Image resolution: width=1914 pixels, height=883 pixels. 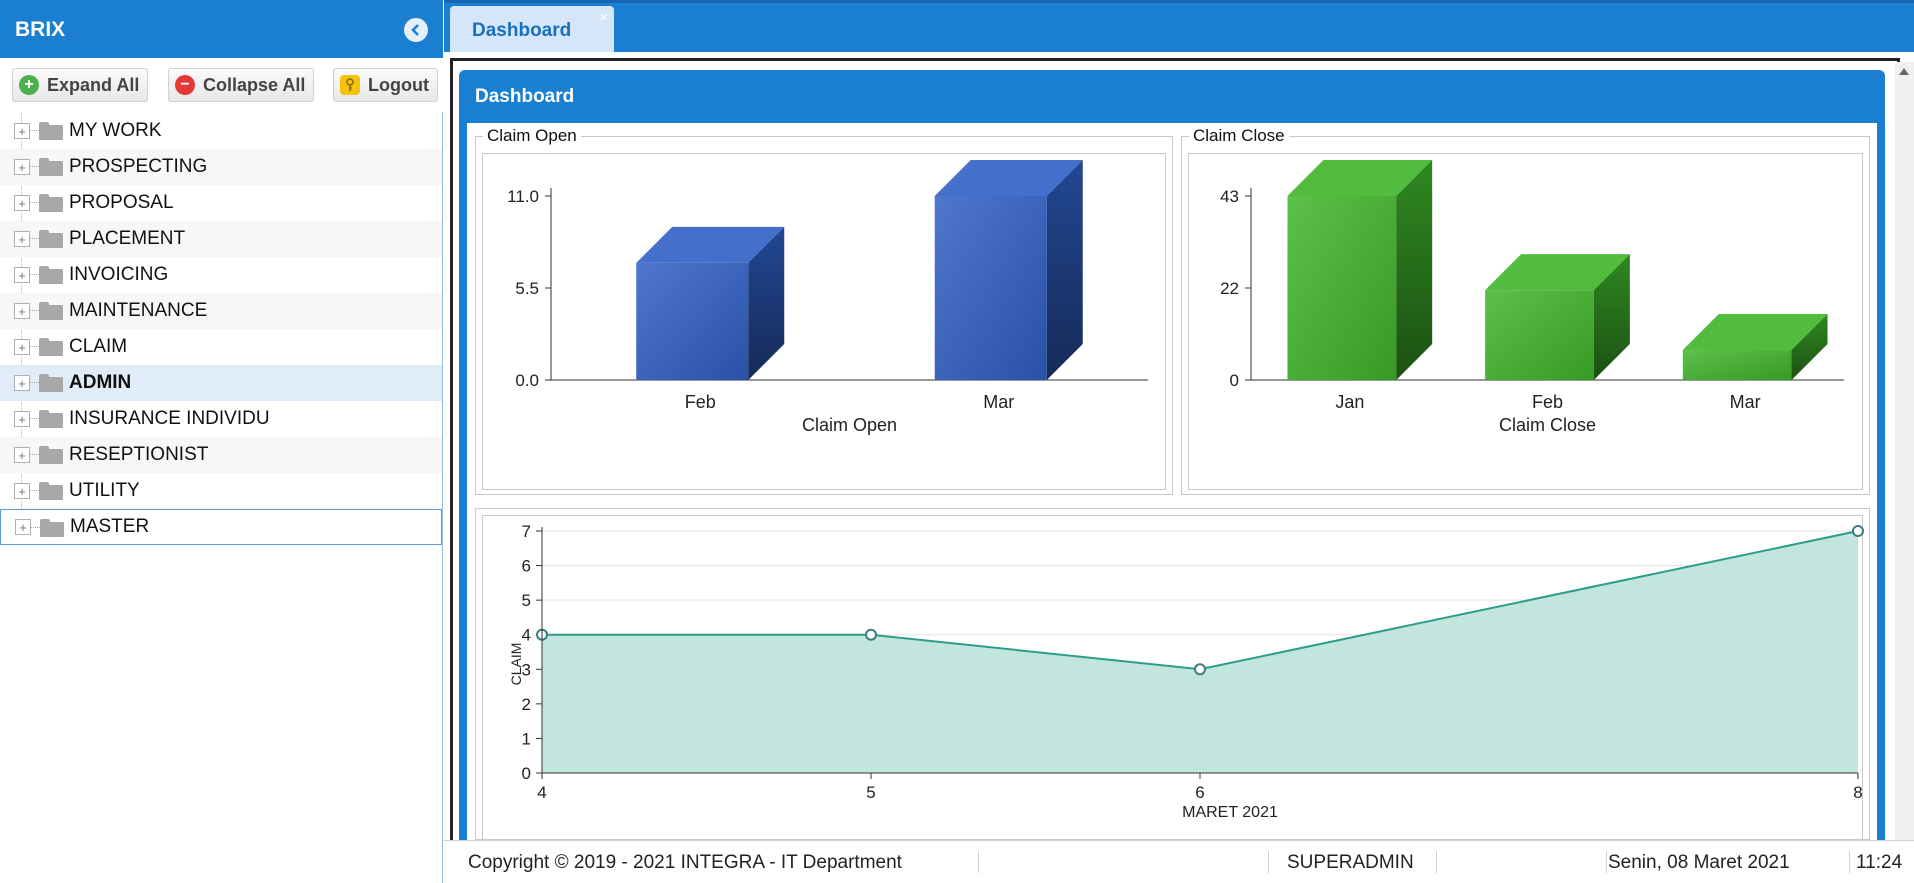 What do you see at coordinates (526, 738) in the screenshot?
I see `y-tick-label: 1` at bounding box center [526, 738].